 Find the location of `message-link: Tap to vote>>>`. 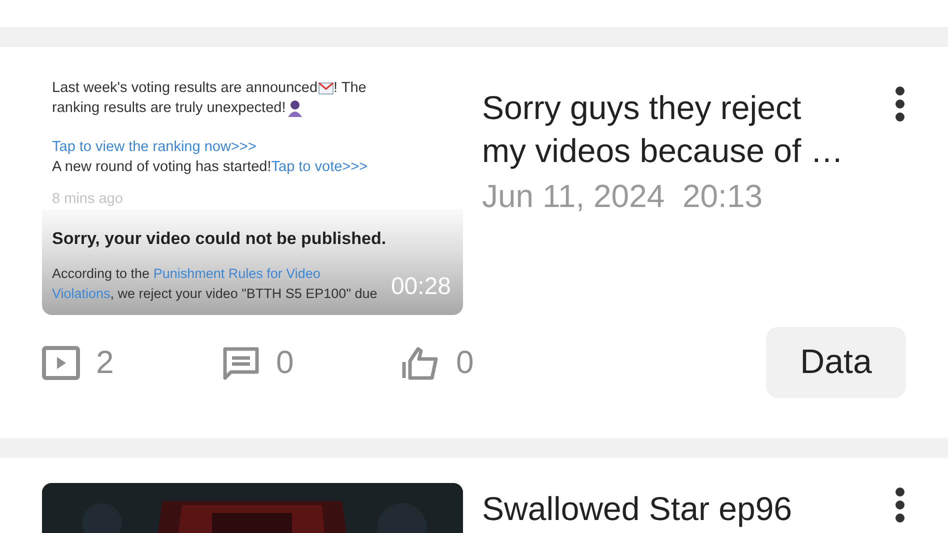

message-link: Tap to vote>>> is located at coordinates (319, 167).